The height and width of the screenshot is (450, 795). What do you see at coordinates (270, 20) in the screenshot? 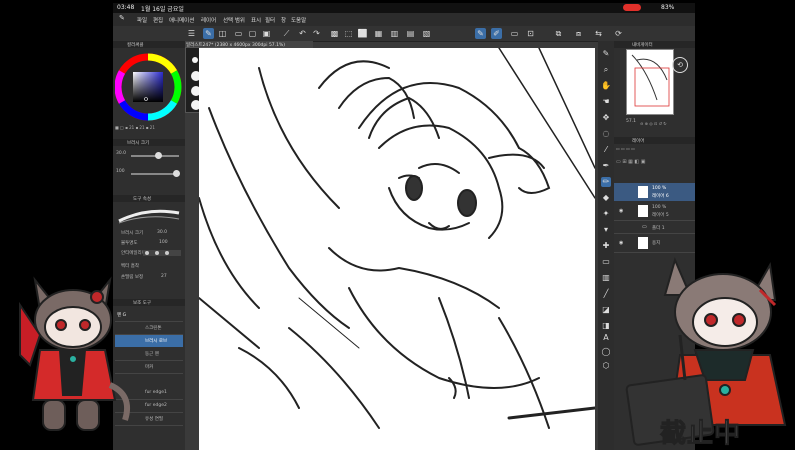
I see `menu-filter: 필터` at bounding box center [270, 20].